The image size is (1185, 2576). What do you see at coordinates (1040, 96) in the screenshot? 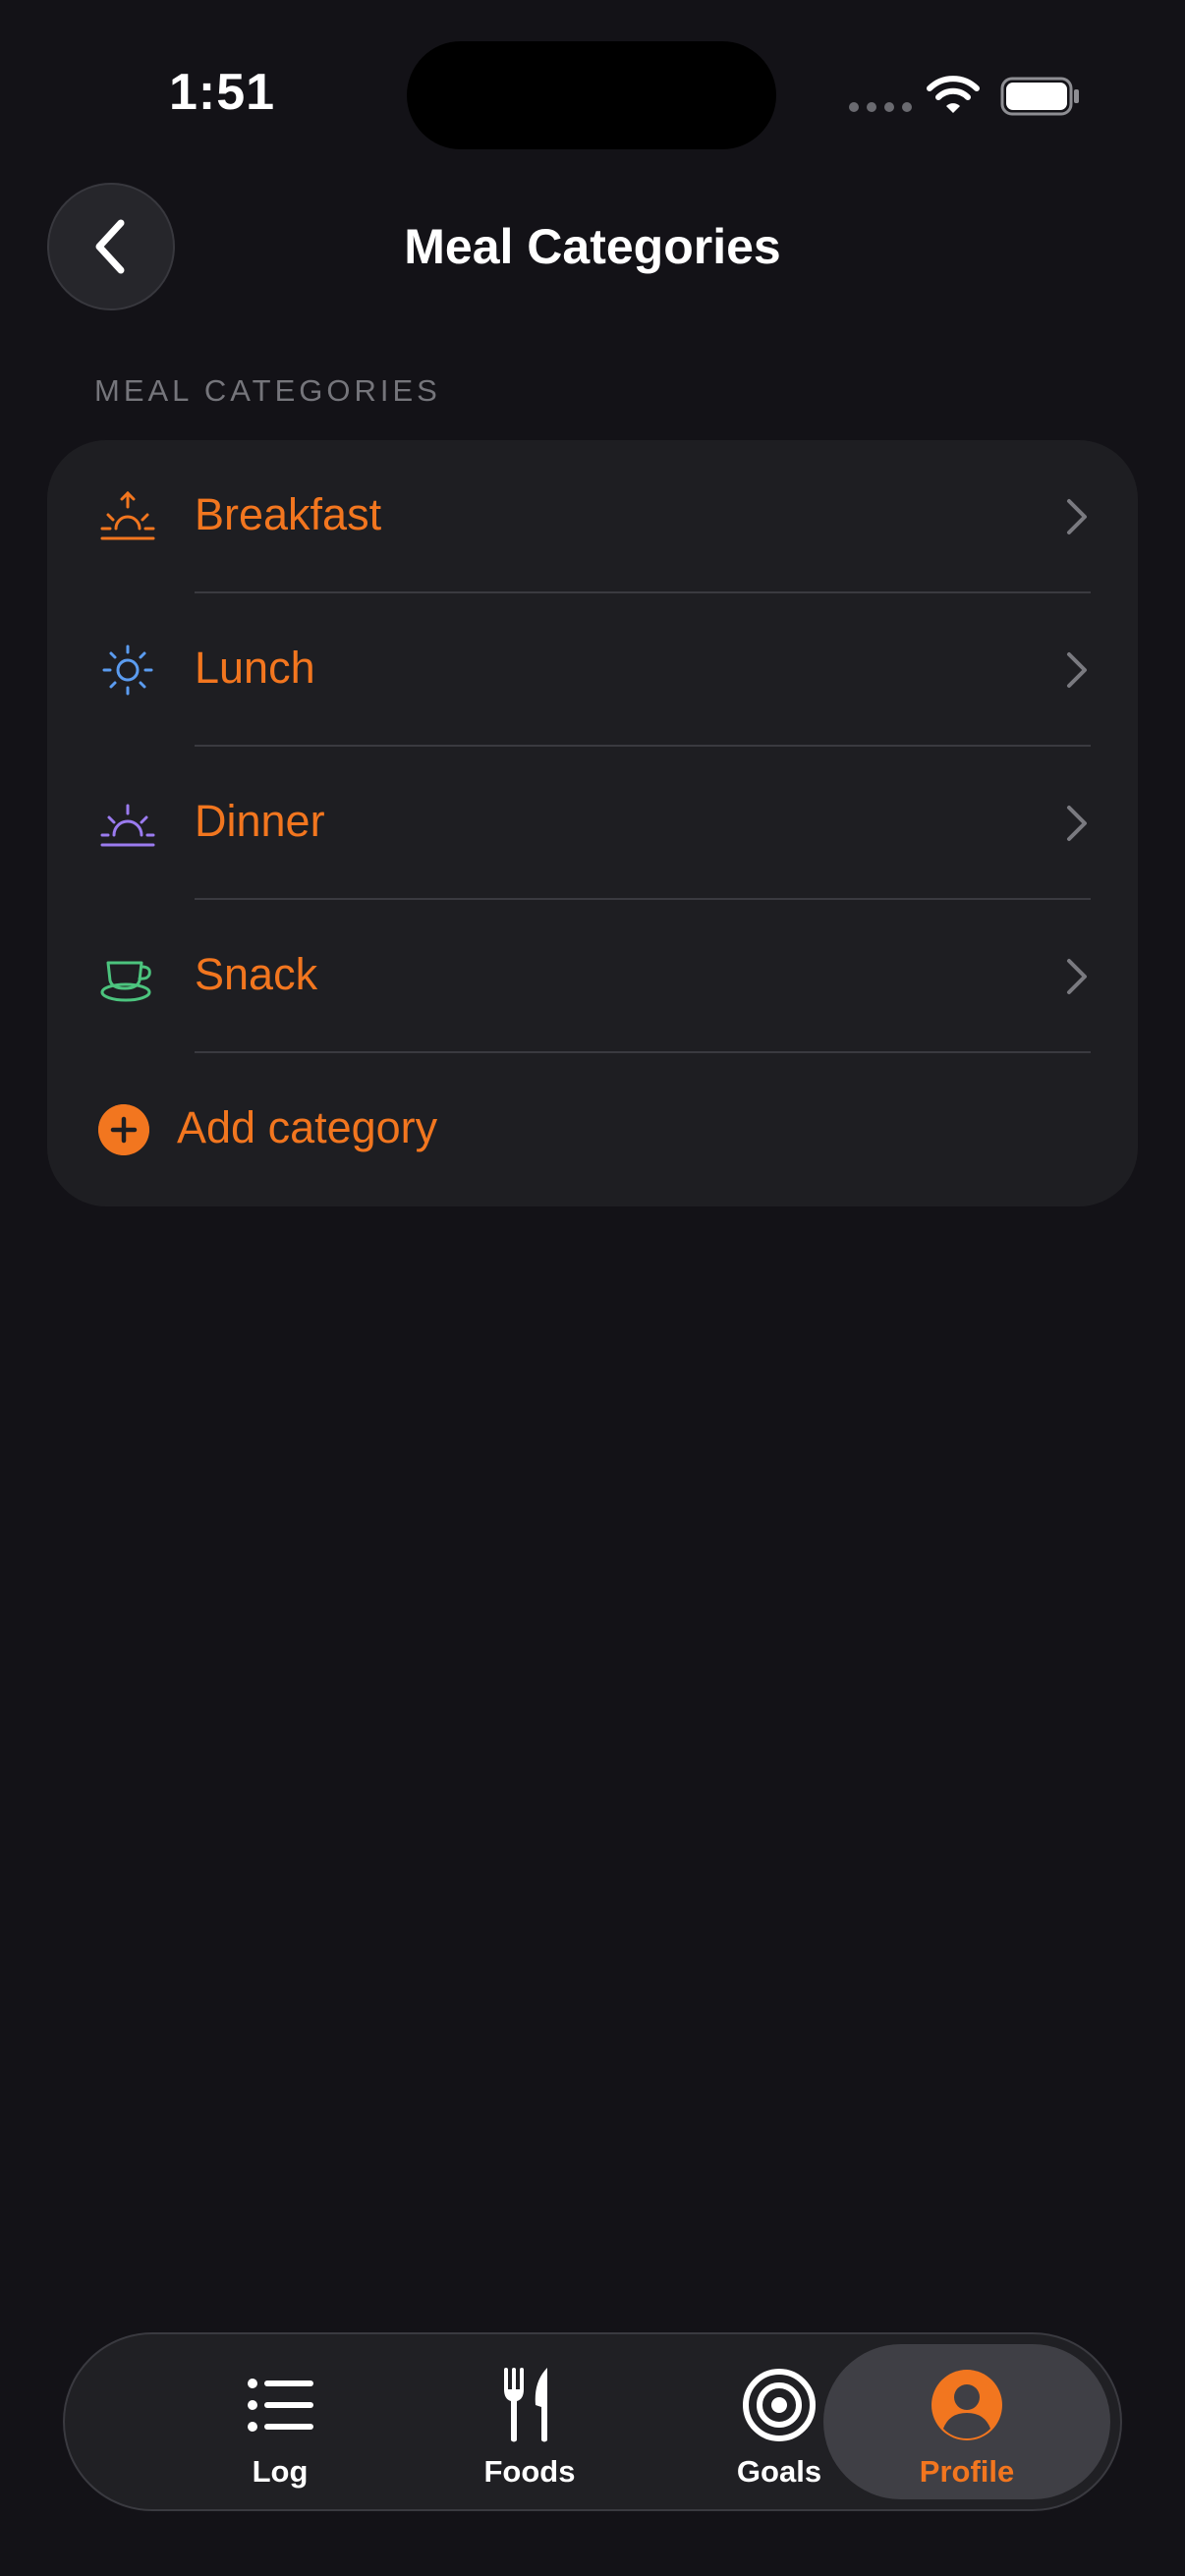
I see `battery-icon` at bounding box center [1040, 96].